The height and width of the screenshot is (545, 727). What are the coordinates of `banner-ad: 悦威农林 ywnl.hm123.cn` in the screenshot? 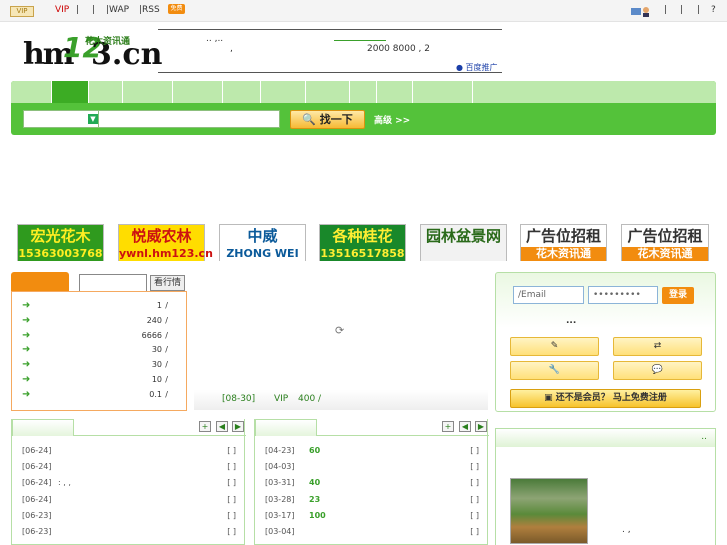 It's located at (165, 242).